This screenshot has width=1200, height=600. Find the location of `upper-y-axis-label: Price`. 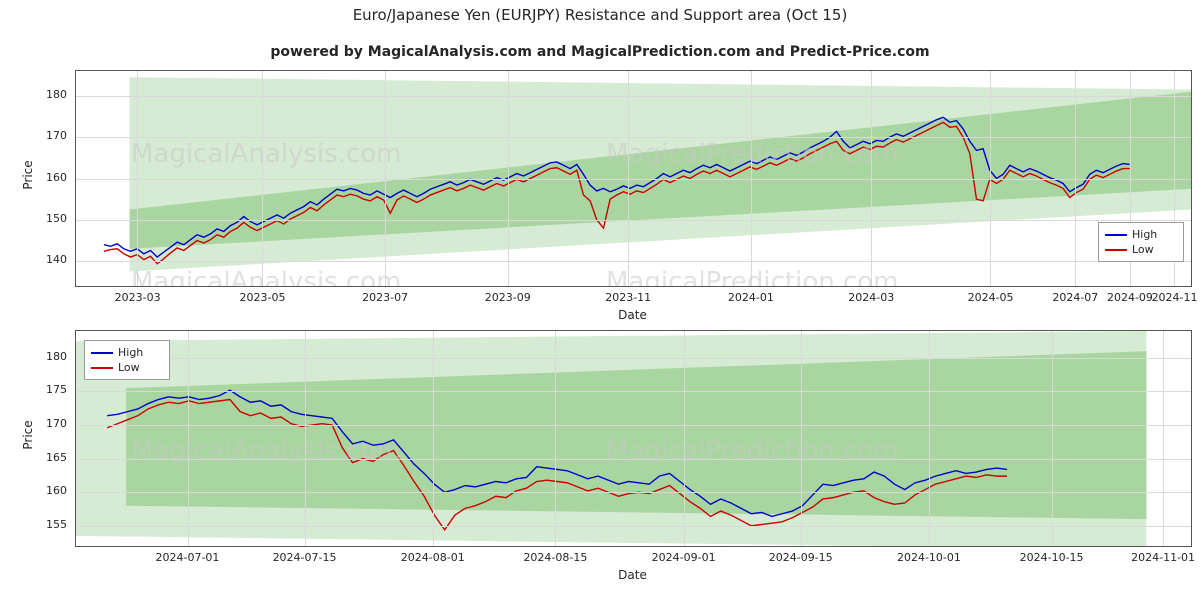

upper-y-axis-label: Price is located at coordinates (28, 175).